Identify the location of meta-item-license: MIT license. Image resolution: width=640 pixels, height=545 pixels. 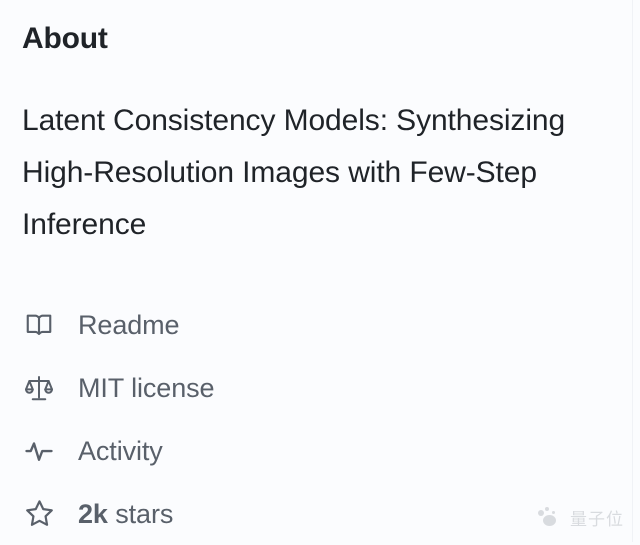
(316, 387).